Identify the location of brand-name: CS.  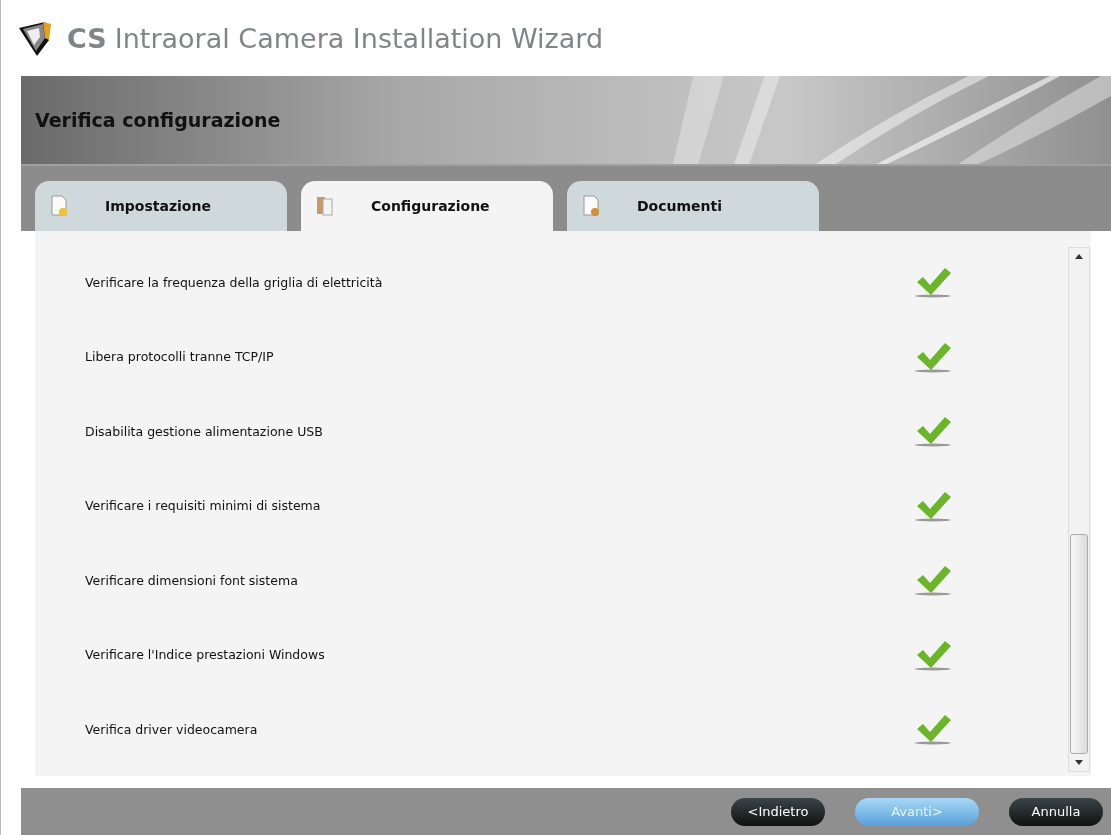
(87, 38).